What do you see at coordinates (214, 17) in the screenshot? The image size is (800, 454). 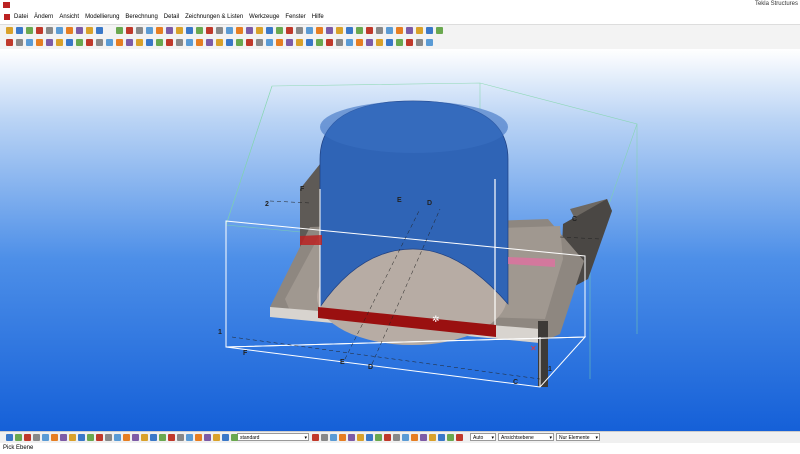 I see `menu-drawings: Zeichnungen & Listen` at bounding box center [214, 17].